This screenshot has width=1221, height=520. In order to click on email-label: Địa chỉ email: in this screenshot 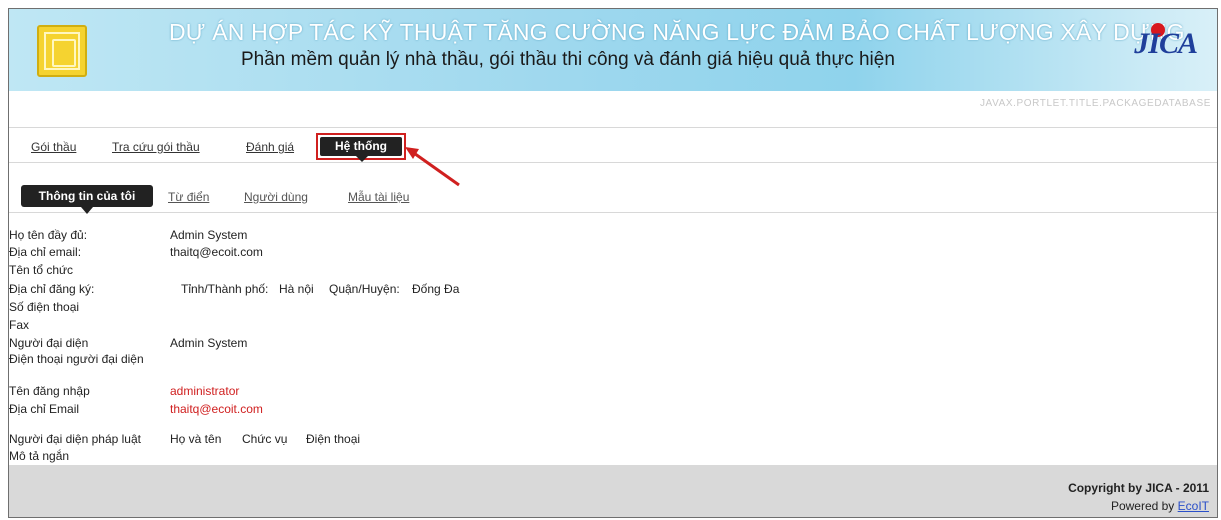, I will do `click(45, 252)`.